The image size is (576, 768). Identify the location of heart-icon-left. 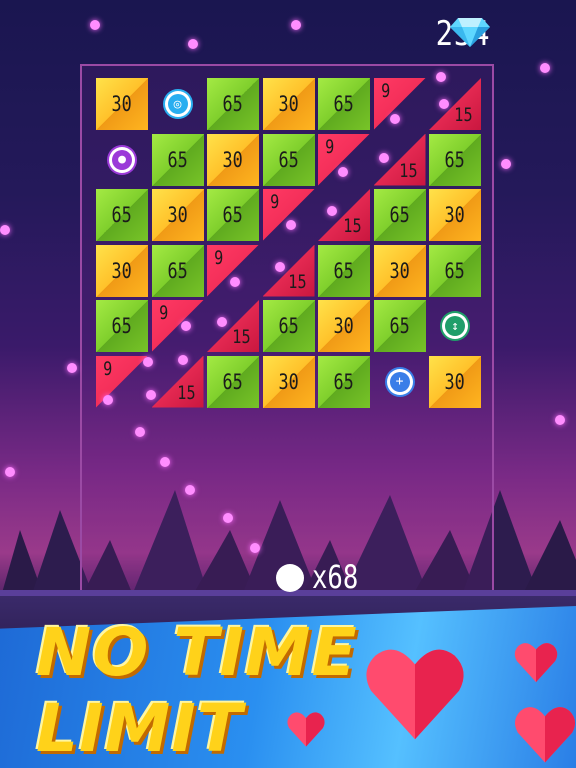
(306, 729).